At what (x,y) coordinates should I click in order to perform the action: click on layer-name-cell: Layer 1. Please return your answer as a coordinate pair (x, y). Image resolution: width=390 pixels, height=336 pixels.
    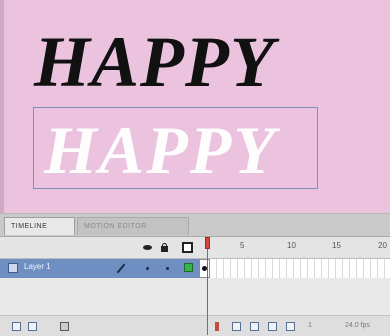
    Looking at the image, I should click on (102, 268).